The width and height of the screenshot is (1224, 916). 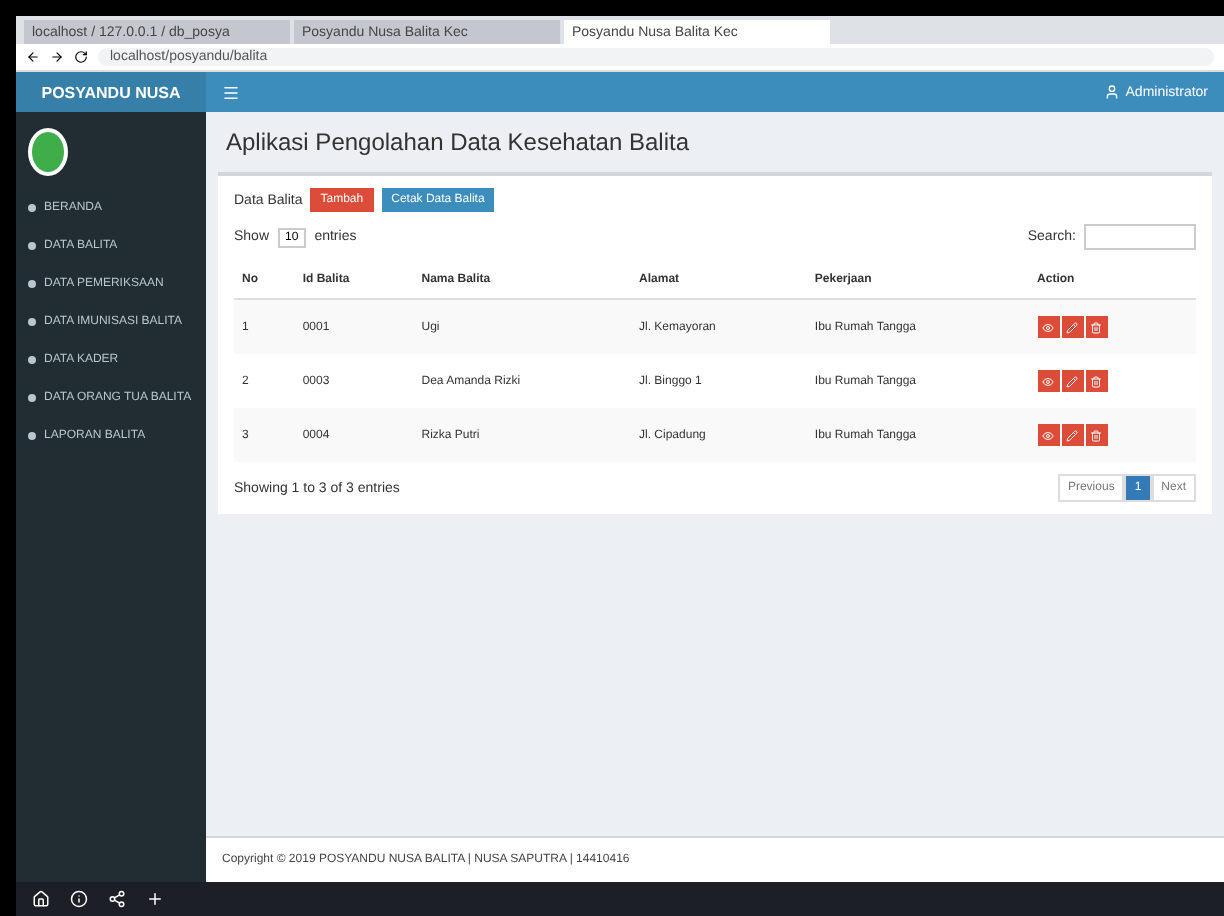 I want to click on reload-icon, so click(x=81, y=57).